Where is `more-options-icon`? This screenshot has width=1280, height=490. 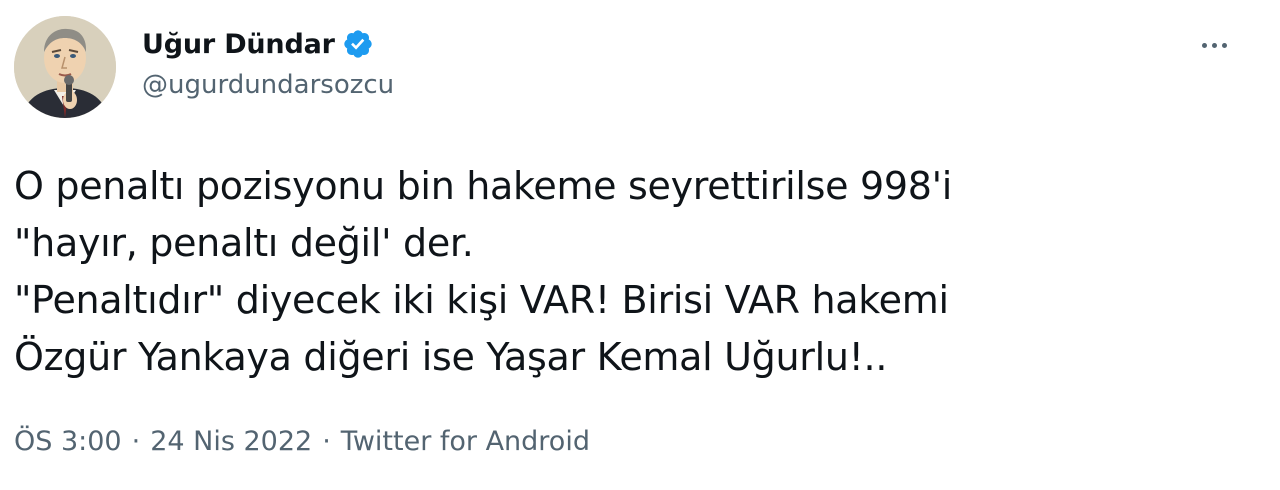 more-options-icon is located at coordinates (1214, 45).